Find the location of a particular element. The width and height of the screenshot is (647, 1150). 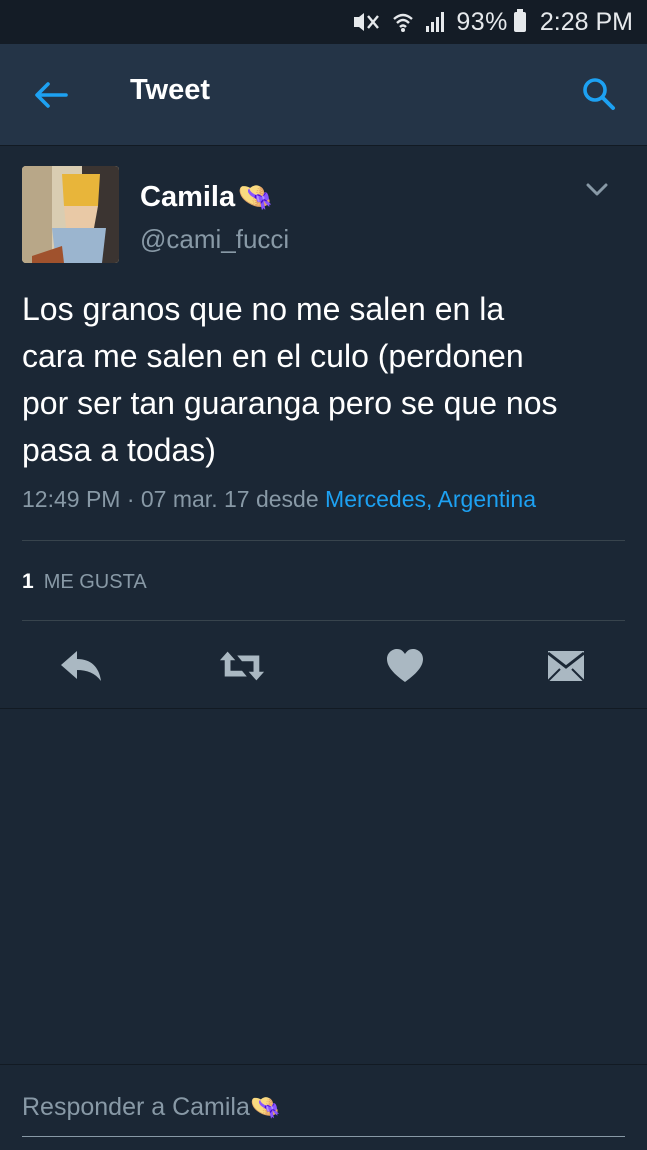

like-count: 1 is located at coordinates (28, 581).